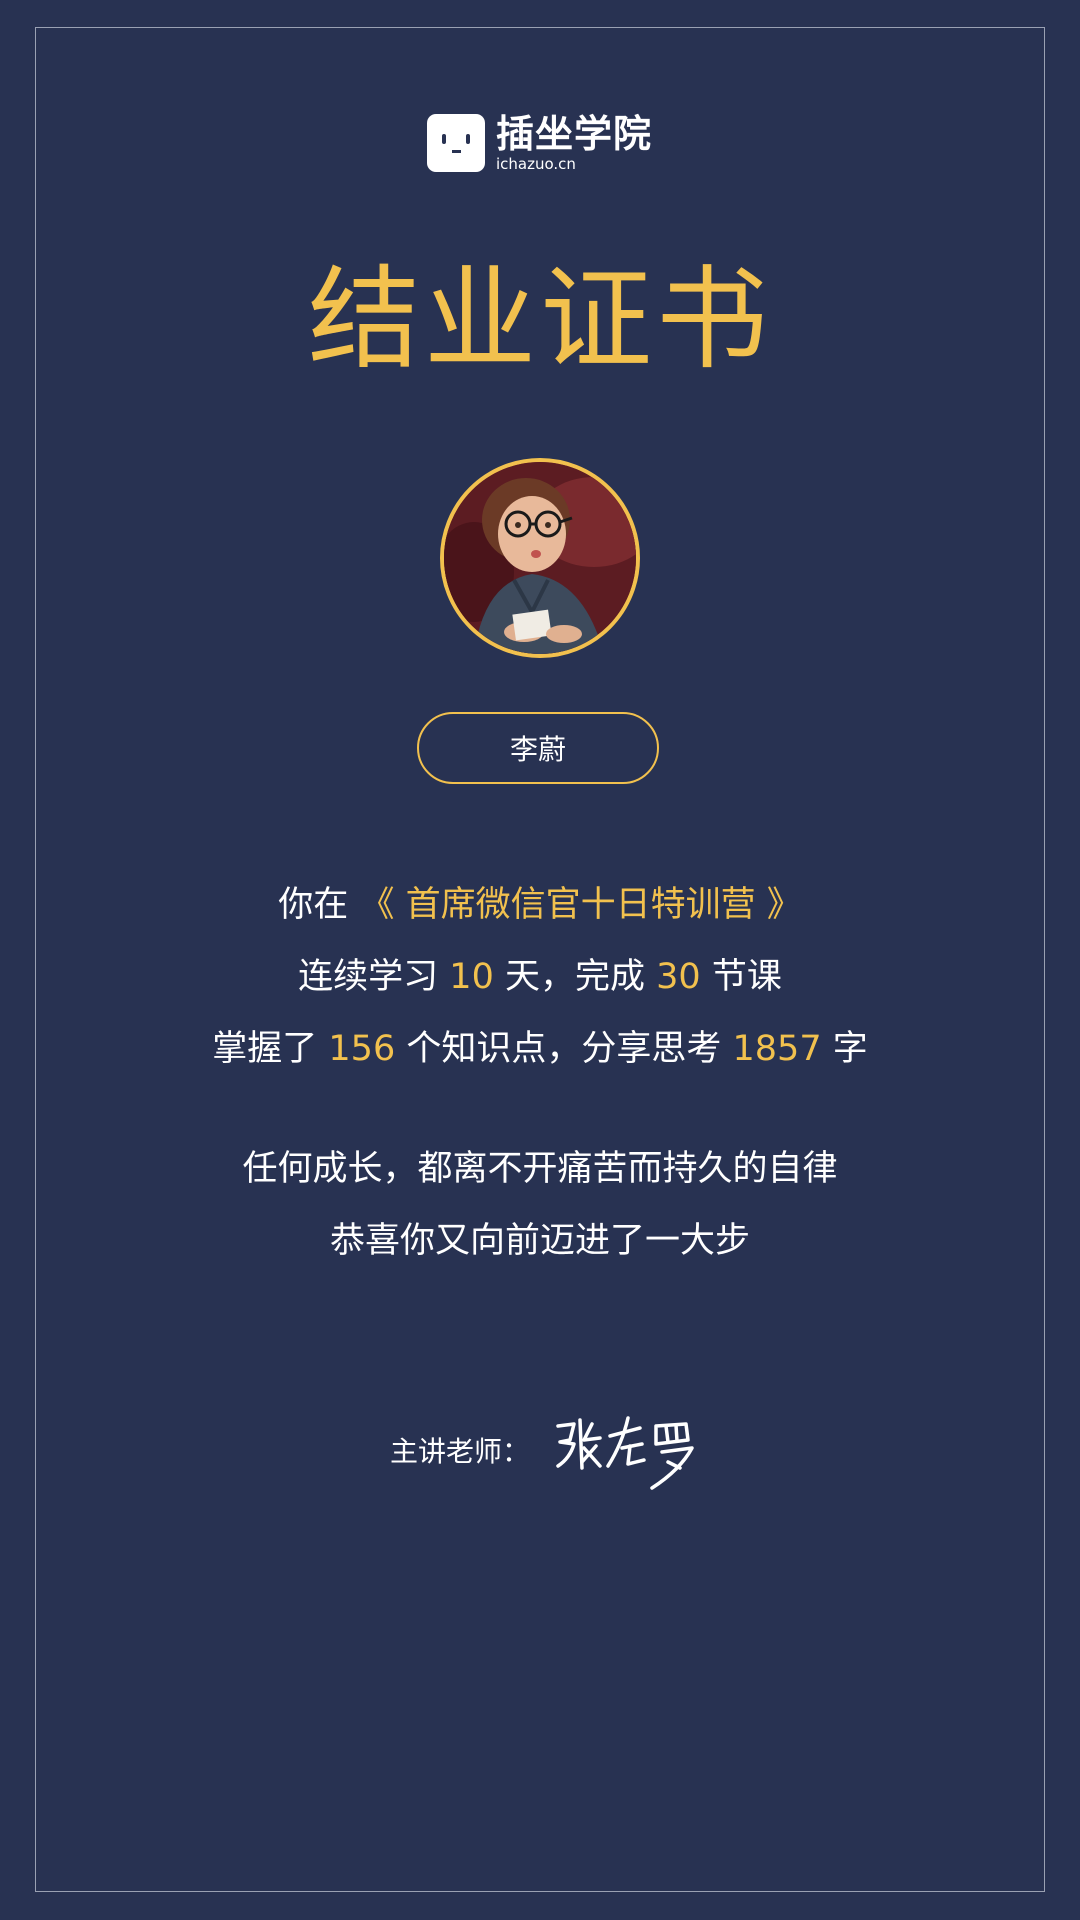 Image resolution: width=1080 pixels, height=1920 pixels. I want to click on avatar, so click(540, 558).